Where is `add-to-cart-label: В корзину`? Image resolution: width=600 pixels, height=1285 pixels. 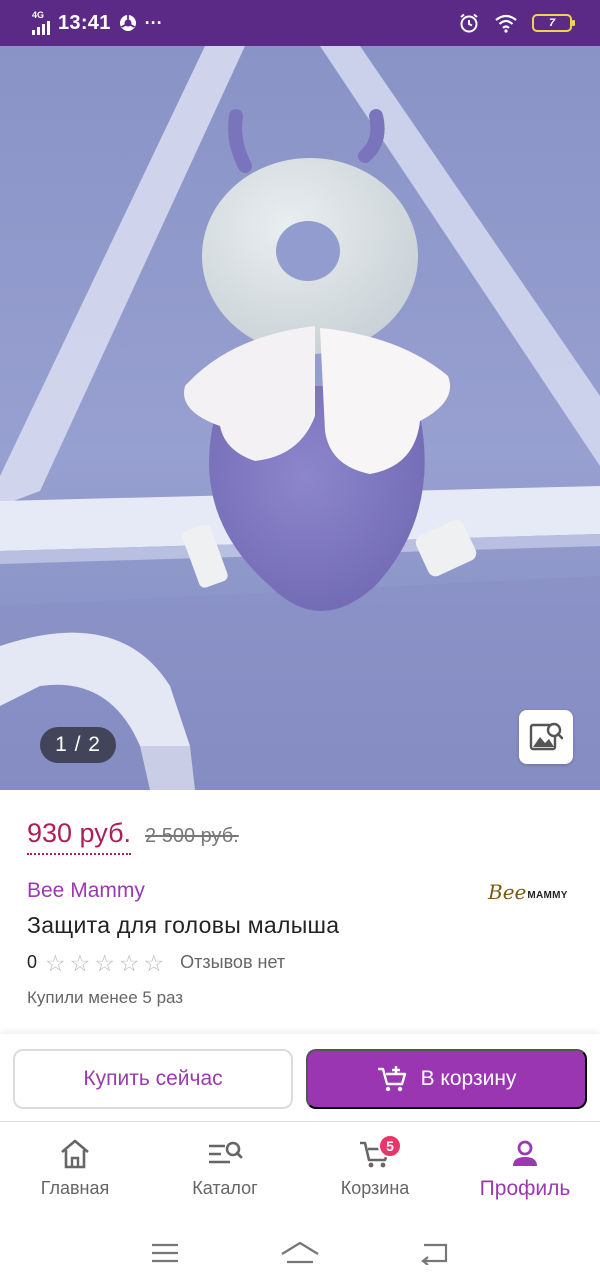 add-to-cart-label: В корзину is located at coordinates (468, 1078).